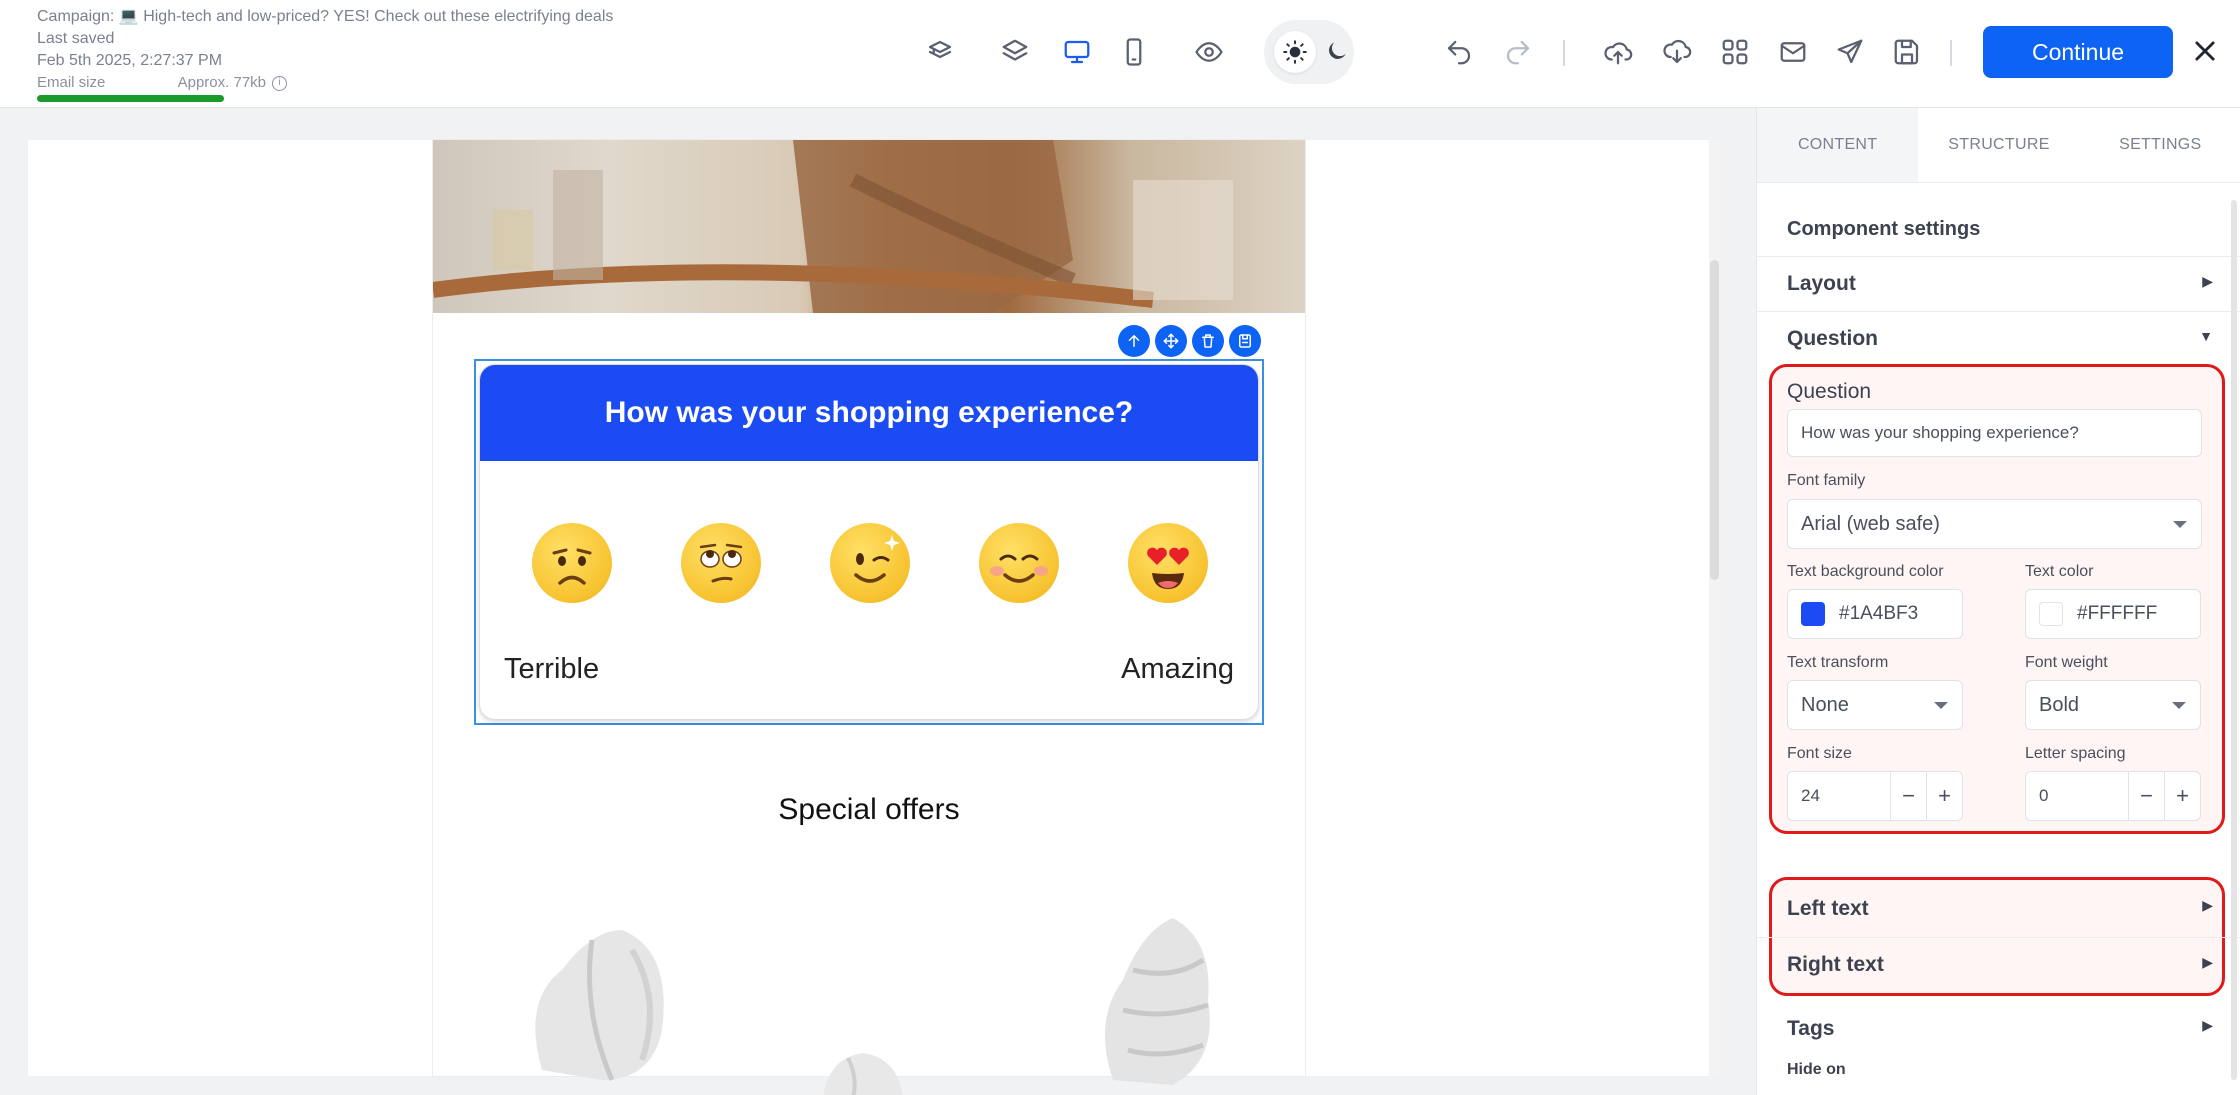 This screenshot has width=2240, height=1095. Describe the element at coordinates (1189, 341) in the screenshot. I see `component-toolbar` at that location.